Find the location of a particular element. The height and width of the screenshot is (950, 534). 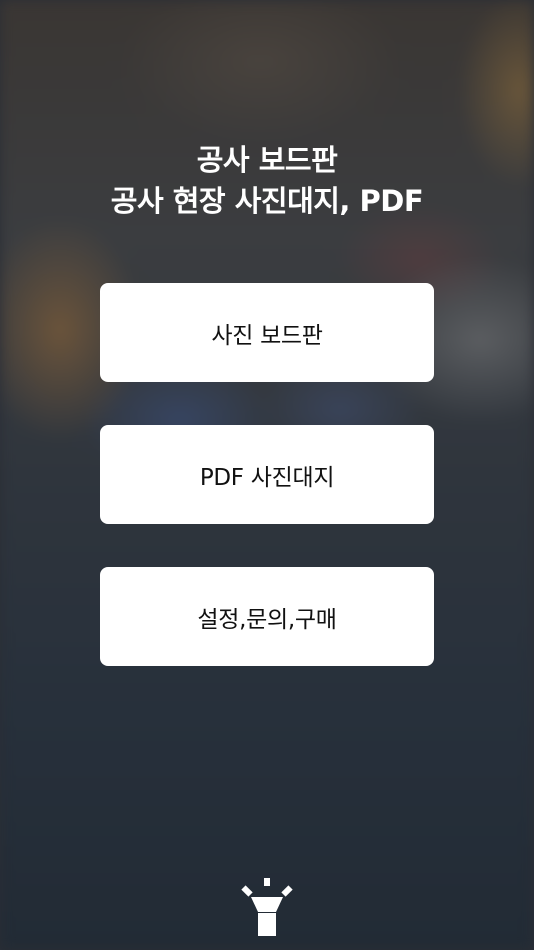

flashlight-icon is located at coordinates (267, 907).